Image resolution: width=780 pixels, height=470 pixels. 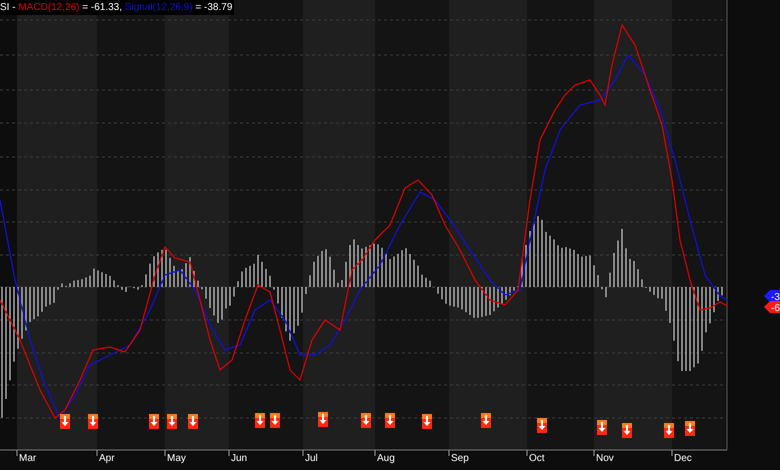 I want to click on month-label: Aug, so click(x=386, y=458).